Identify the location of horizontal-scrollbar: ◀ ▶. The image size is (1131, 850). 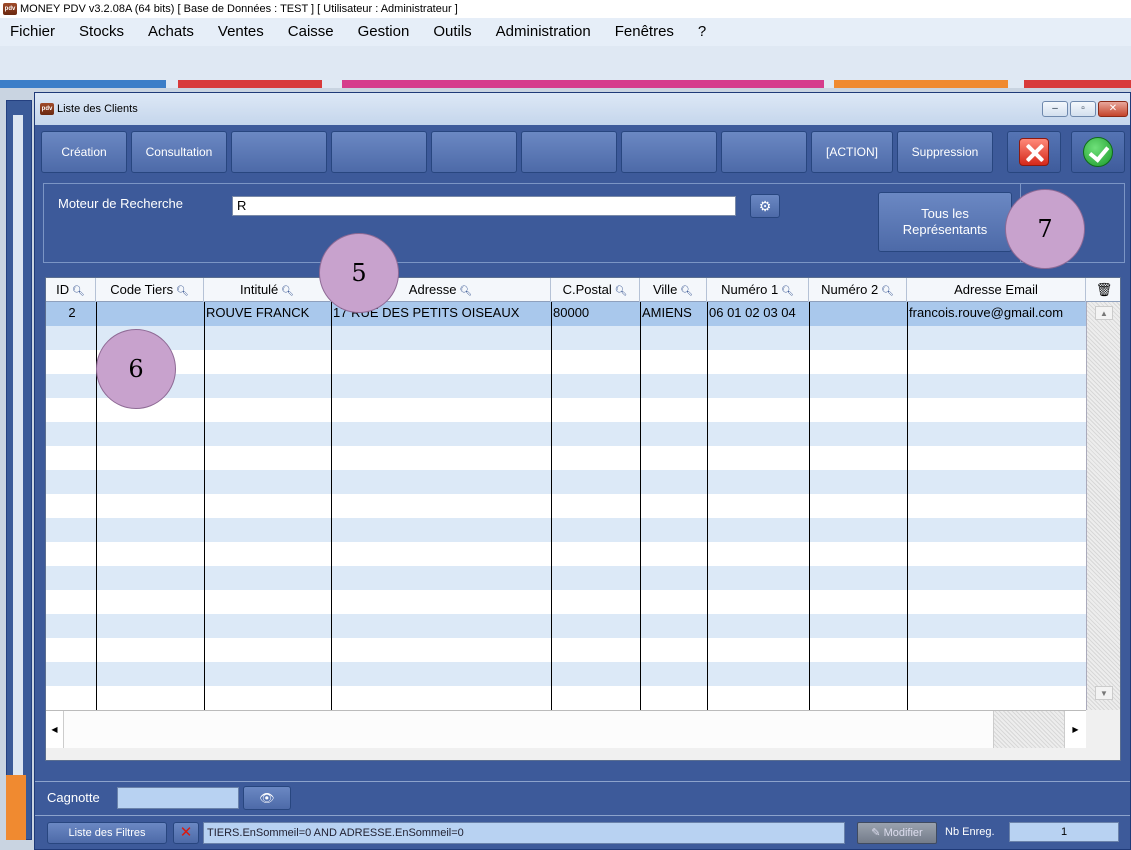
(566, 729).